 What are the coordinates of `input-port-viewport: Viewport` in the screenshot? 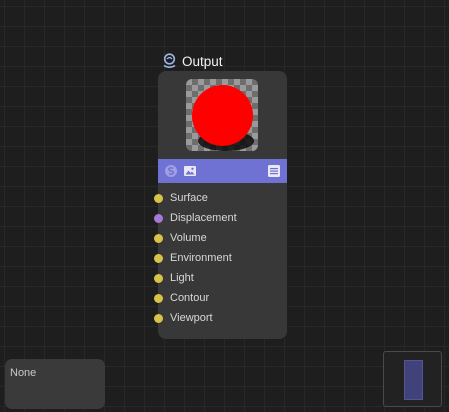 It's located at (220, 318).